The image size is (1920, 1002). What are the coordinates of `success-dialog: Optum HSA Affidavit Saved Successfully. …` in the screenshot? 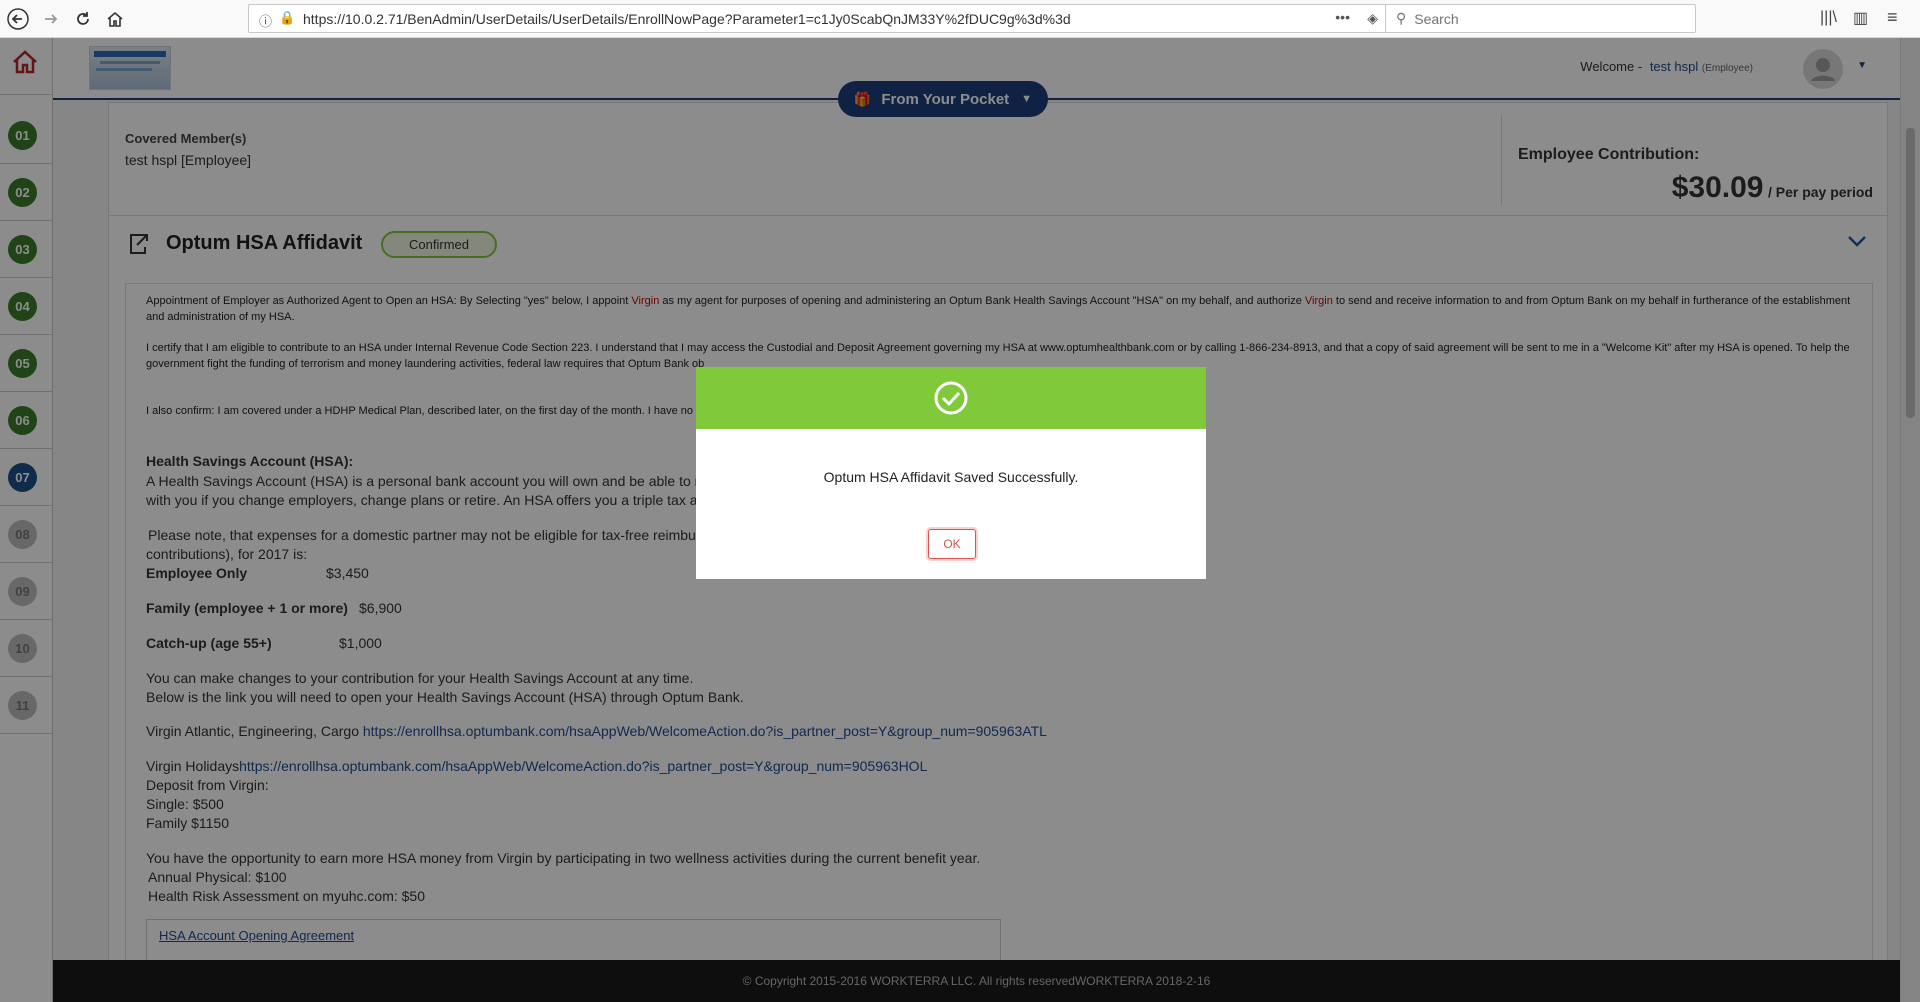 It's located at (951, 473).